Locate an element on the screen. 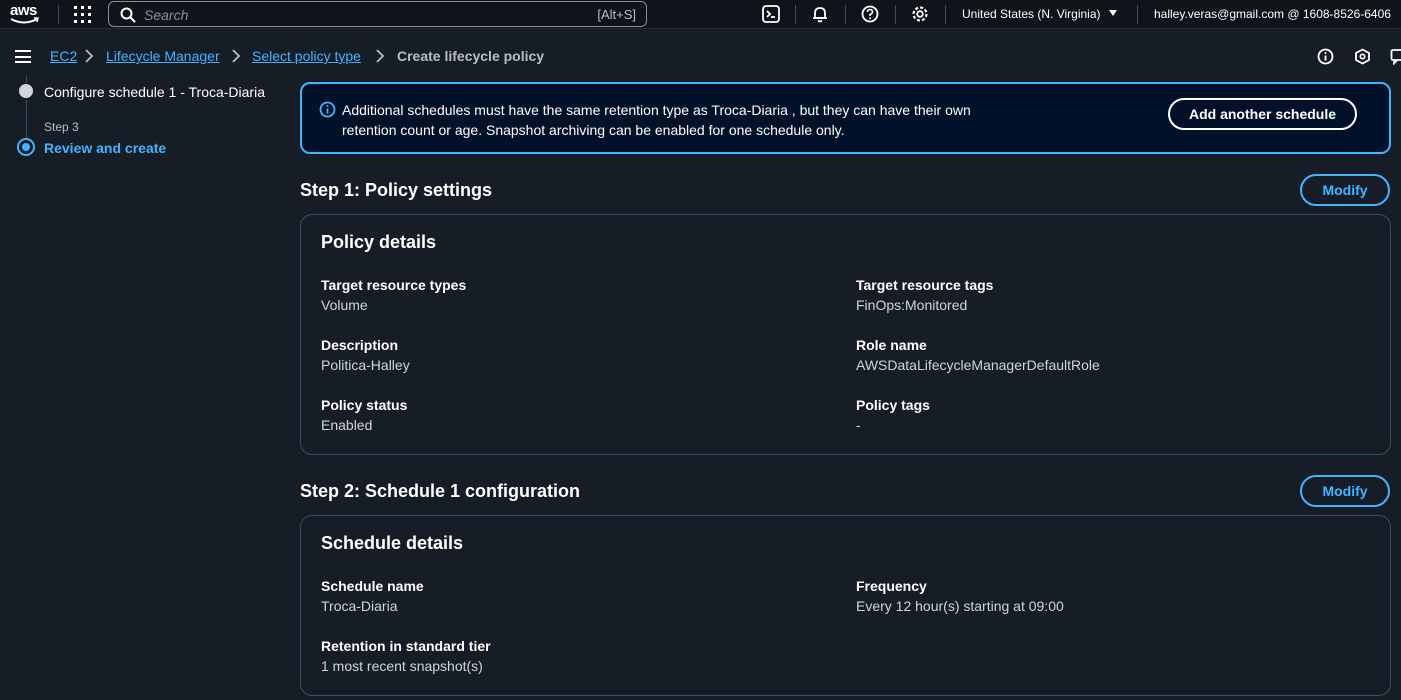 This screenshot has height=700, width=1401. wizard-item-review-create: Review and create is located at coordinates (105, 148).